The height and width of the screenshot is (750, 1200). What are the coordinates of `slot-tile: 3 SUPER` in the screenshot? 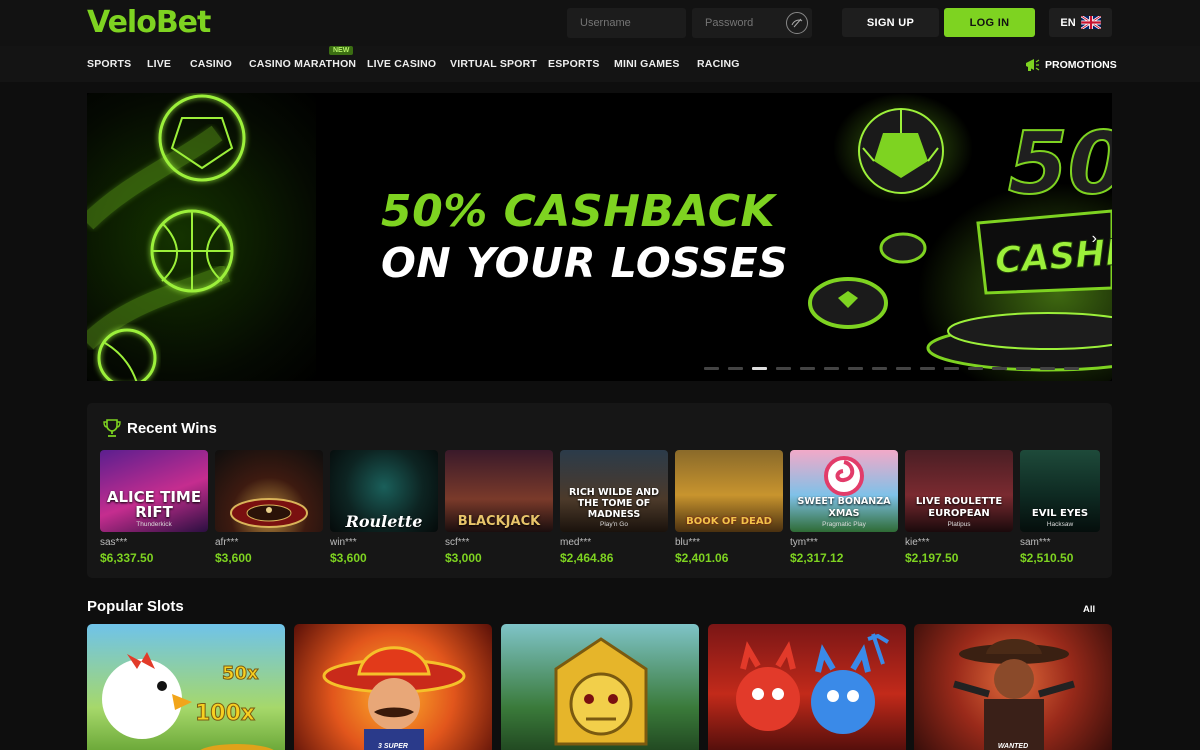 It's located at (393, 687).